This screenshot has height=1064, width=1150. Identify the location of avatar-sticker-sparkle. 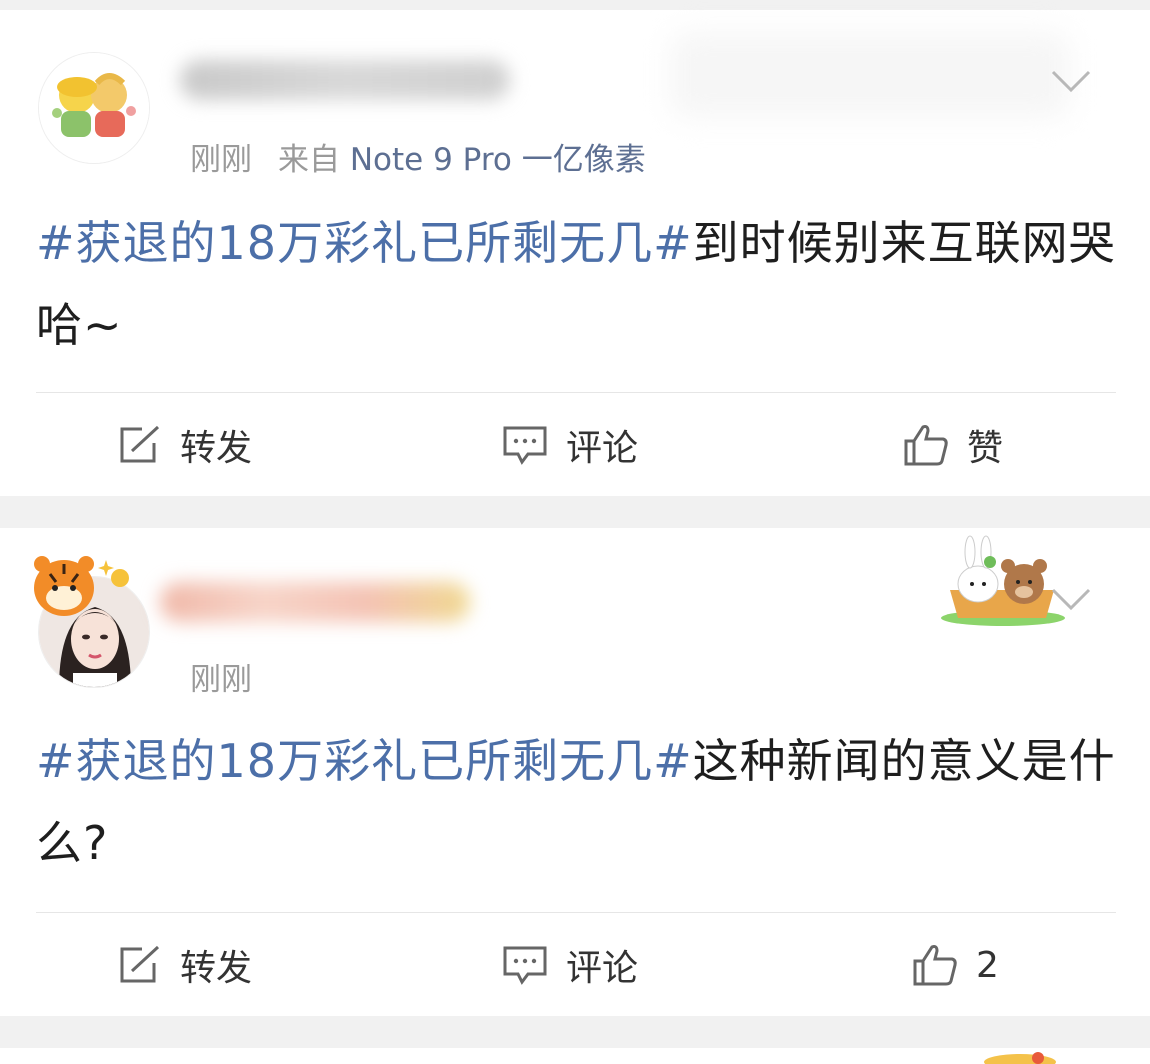
(113, 573).